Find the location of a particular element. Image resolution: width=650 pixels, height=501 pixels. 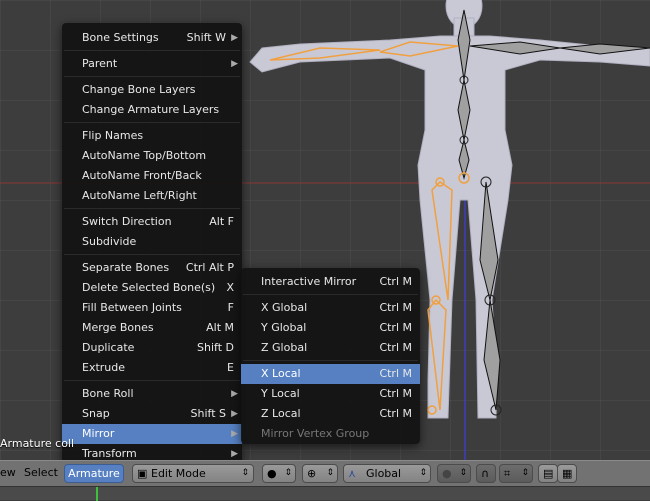

mirror-submenu-item-label: Y Local is located at coordinates (280, 393).